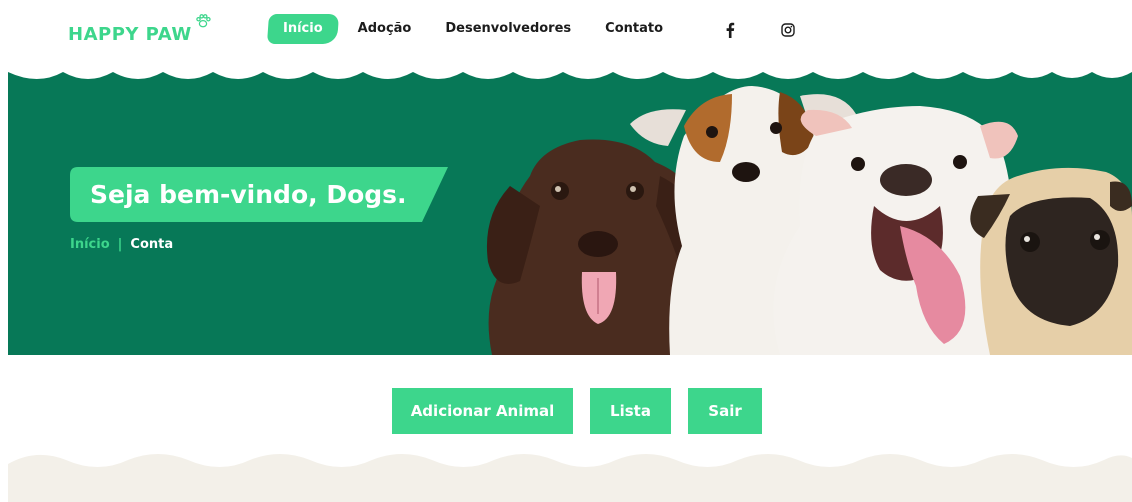 This screenshot has height=502, width=1132. I want to click on footer-wave, so click(570, 478).